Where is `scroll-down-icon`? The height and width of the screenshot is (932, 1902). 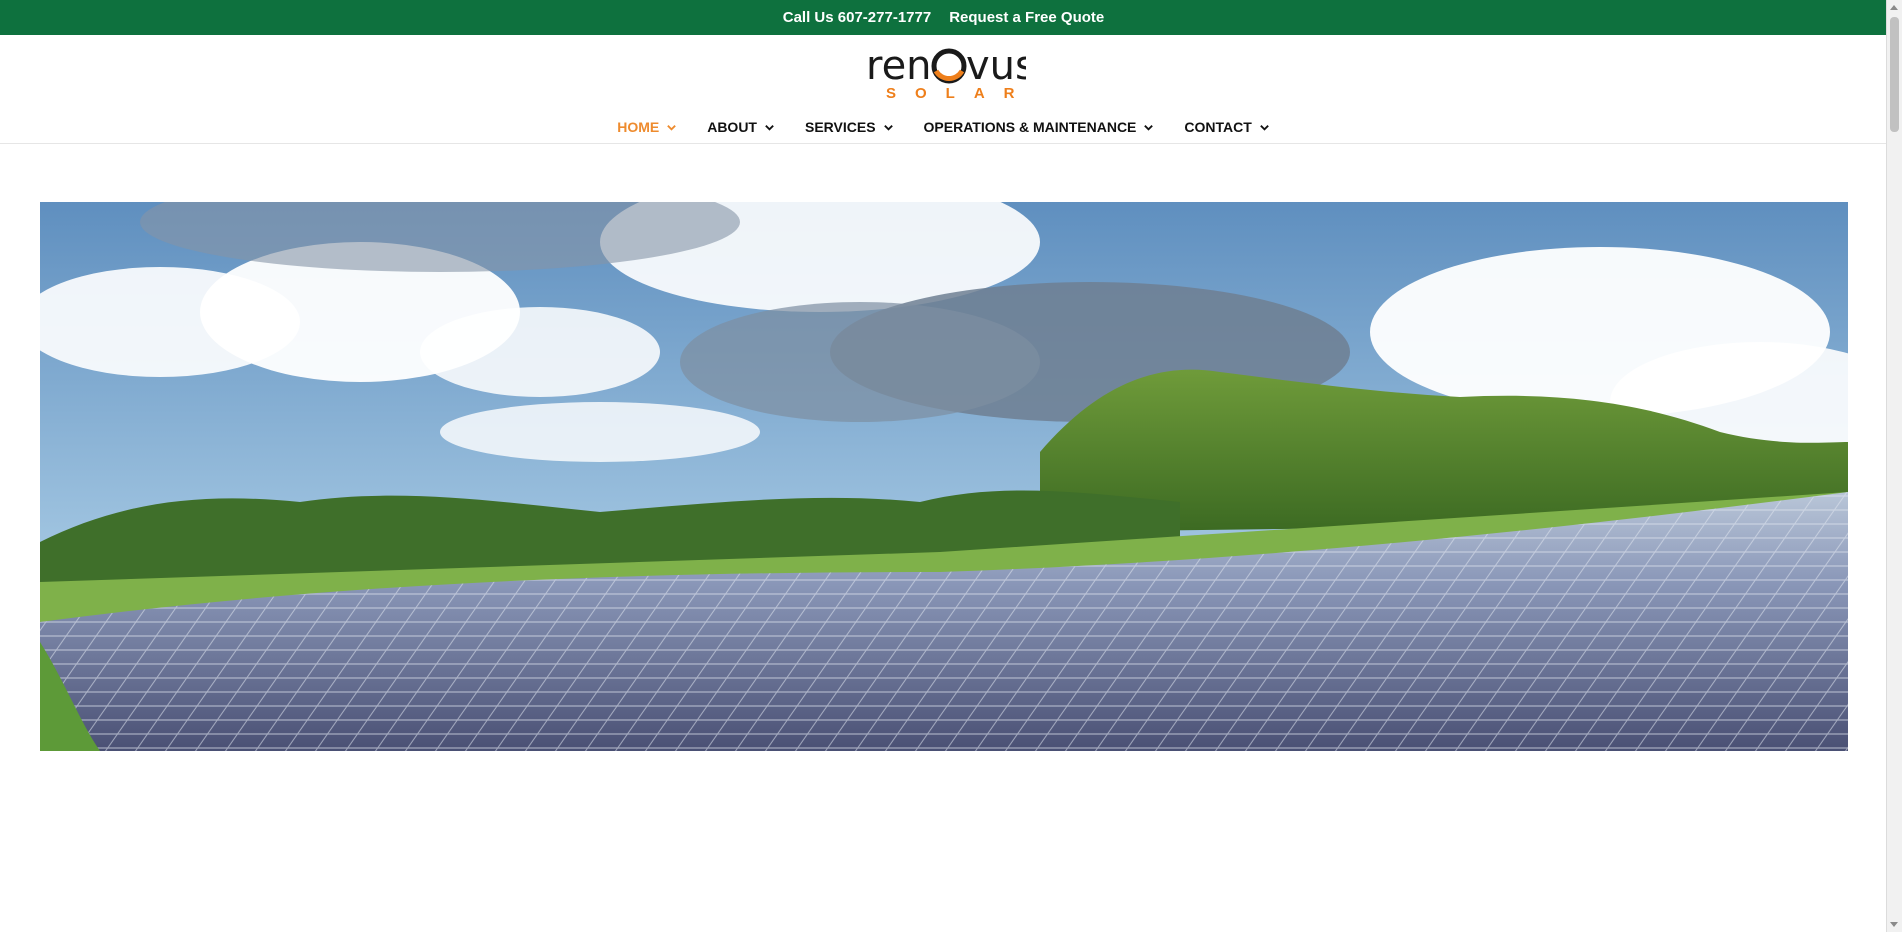
scroll-down-icon is located at coordinates (1894, 924).